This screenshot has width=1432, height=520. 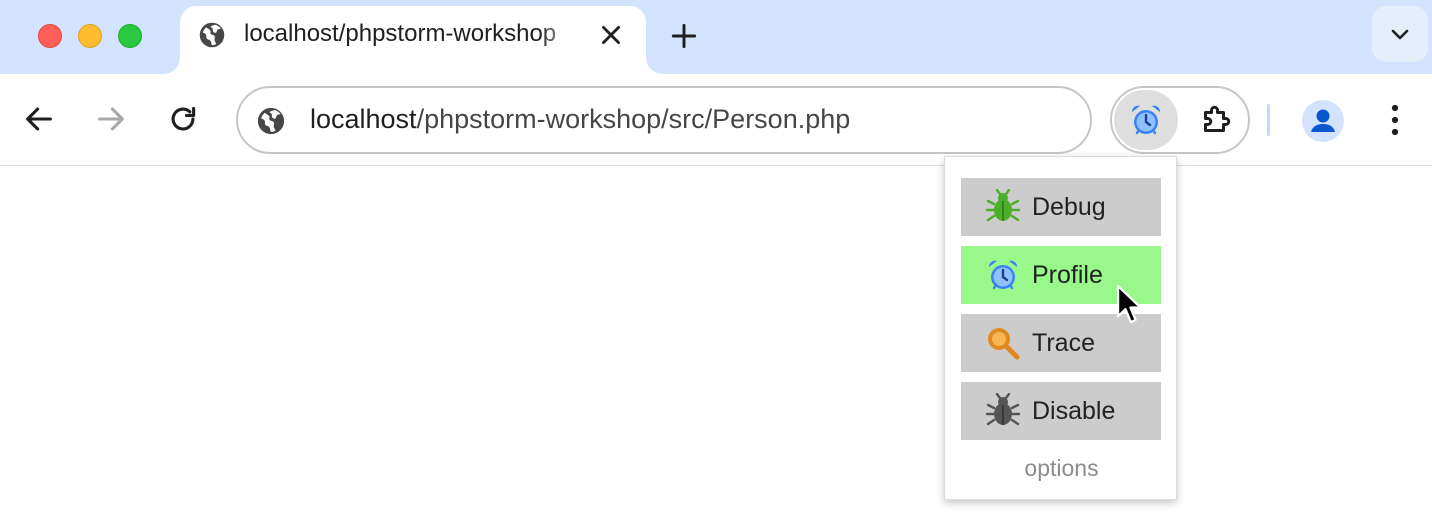 I want to click on tab-search-button, so click(x=1400, y=34).